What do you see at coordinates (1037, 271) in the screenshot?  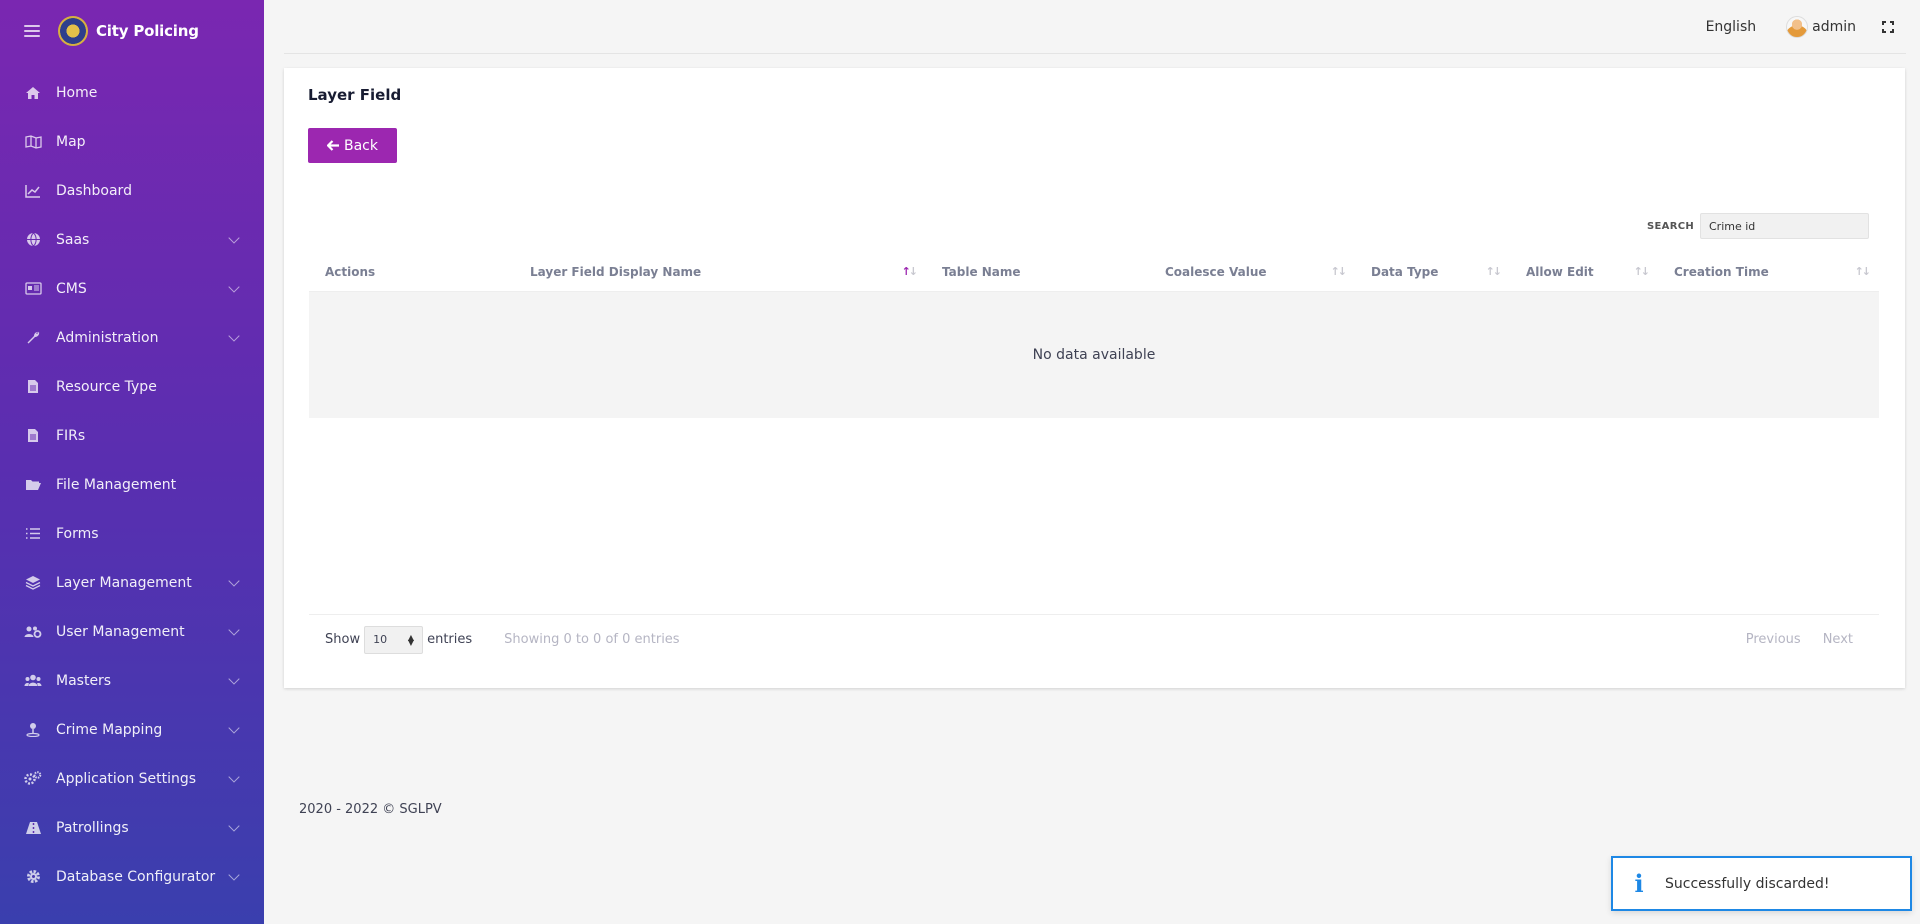 I see `column-header-table-name: Table Name` at bounding box center [1037, 271].